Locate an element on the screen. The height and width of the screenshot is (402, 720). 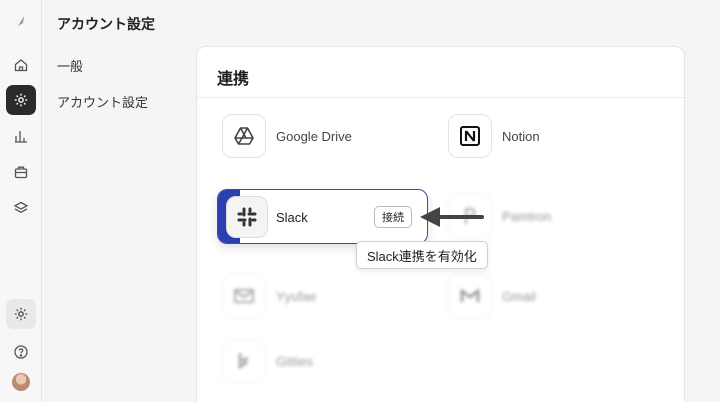
integration-name: Notion is located at coordinates (521, 136).